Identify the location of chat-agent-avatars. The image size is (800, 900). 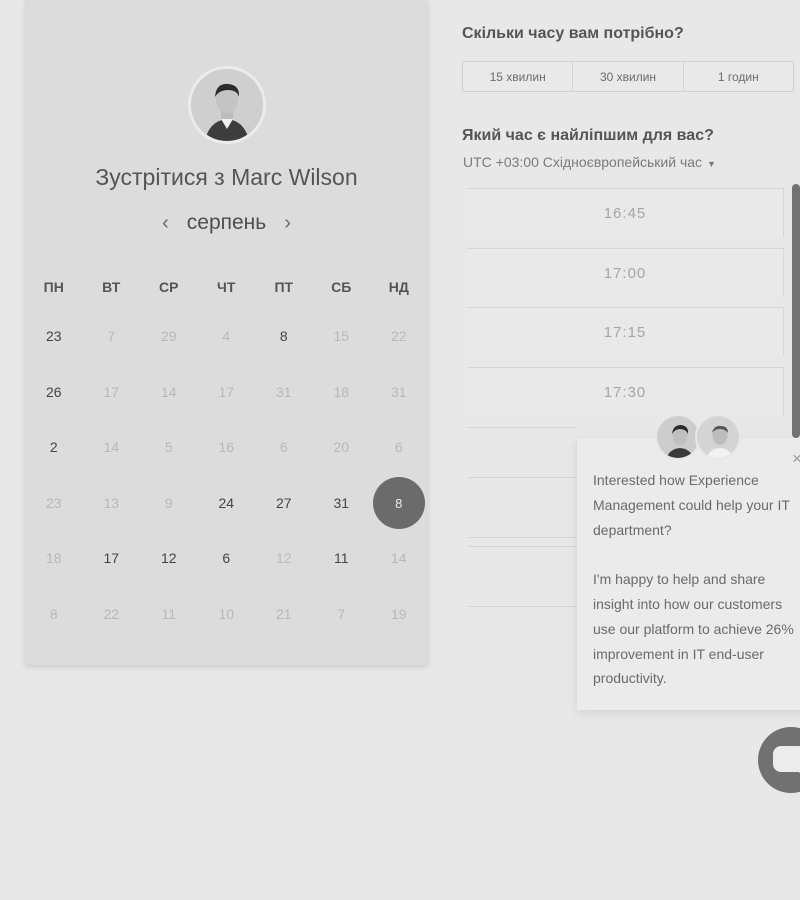
(700, 438).